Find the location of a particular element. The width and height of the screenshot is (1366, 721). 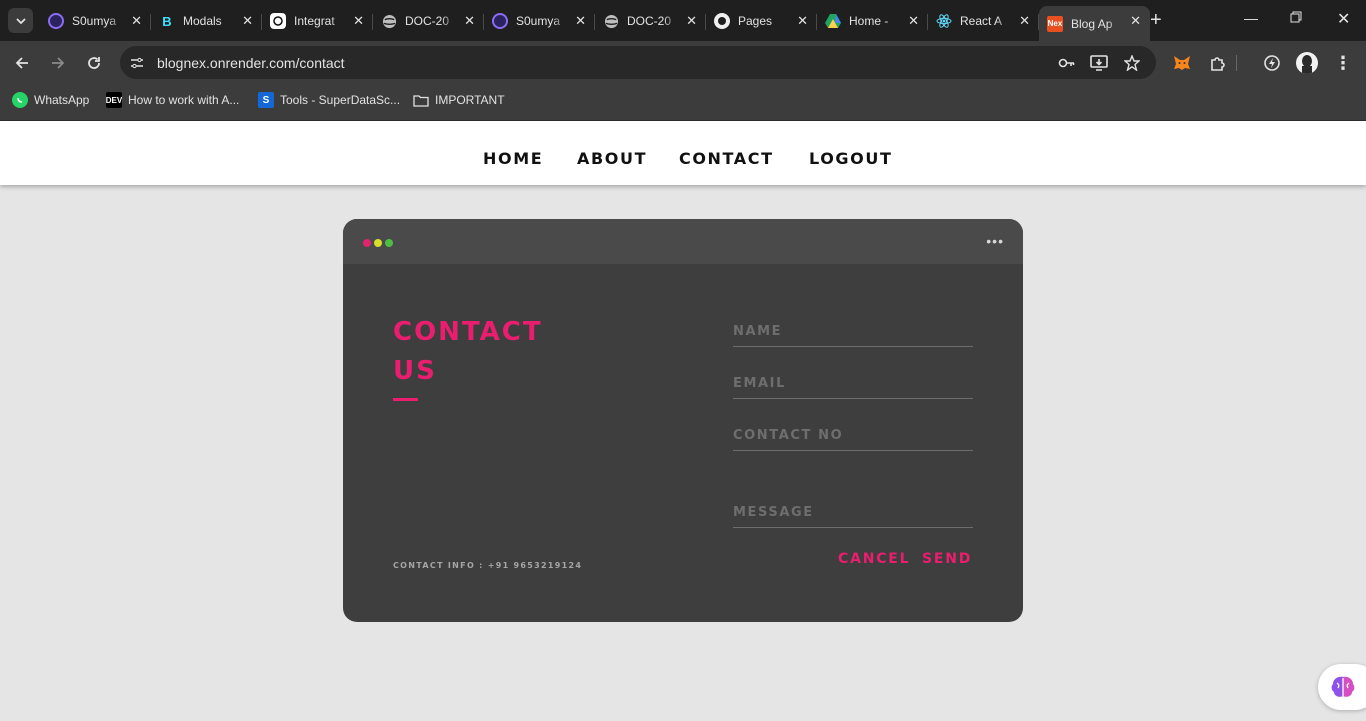

email-field-wrapper is located at coordinates (853, 384).